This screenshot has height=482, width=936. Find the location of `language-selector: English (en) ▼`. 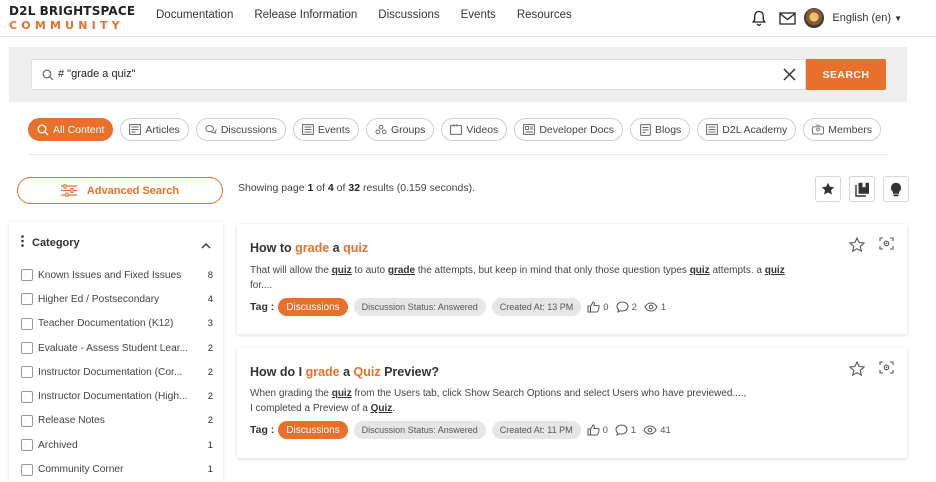

language-selector: English (en) ▼ is located at coordinates (867, 18).